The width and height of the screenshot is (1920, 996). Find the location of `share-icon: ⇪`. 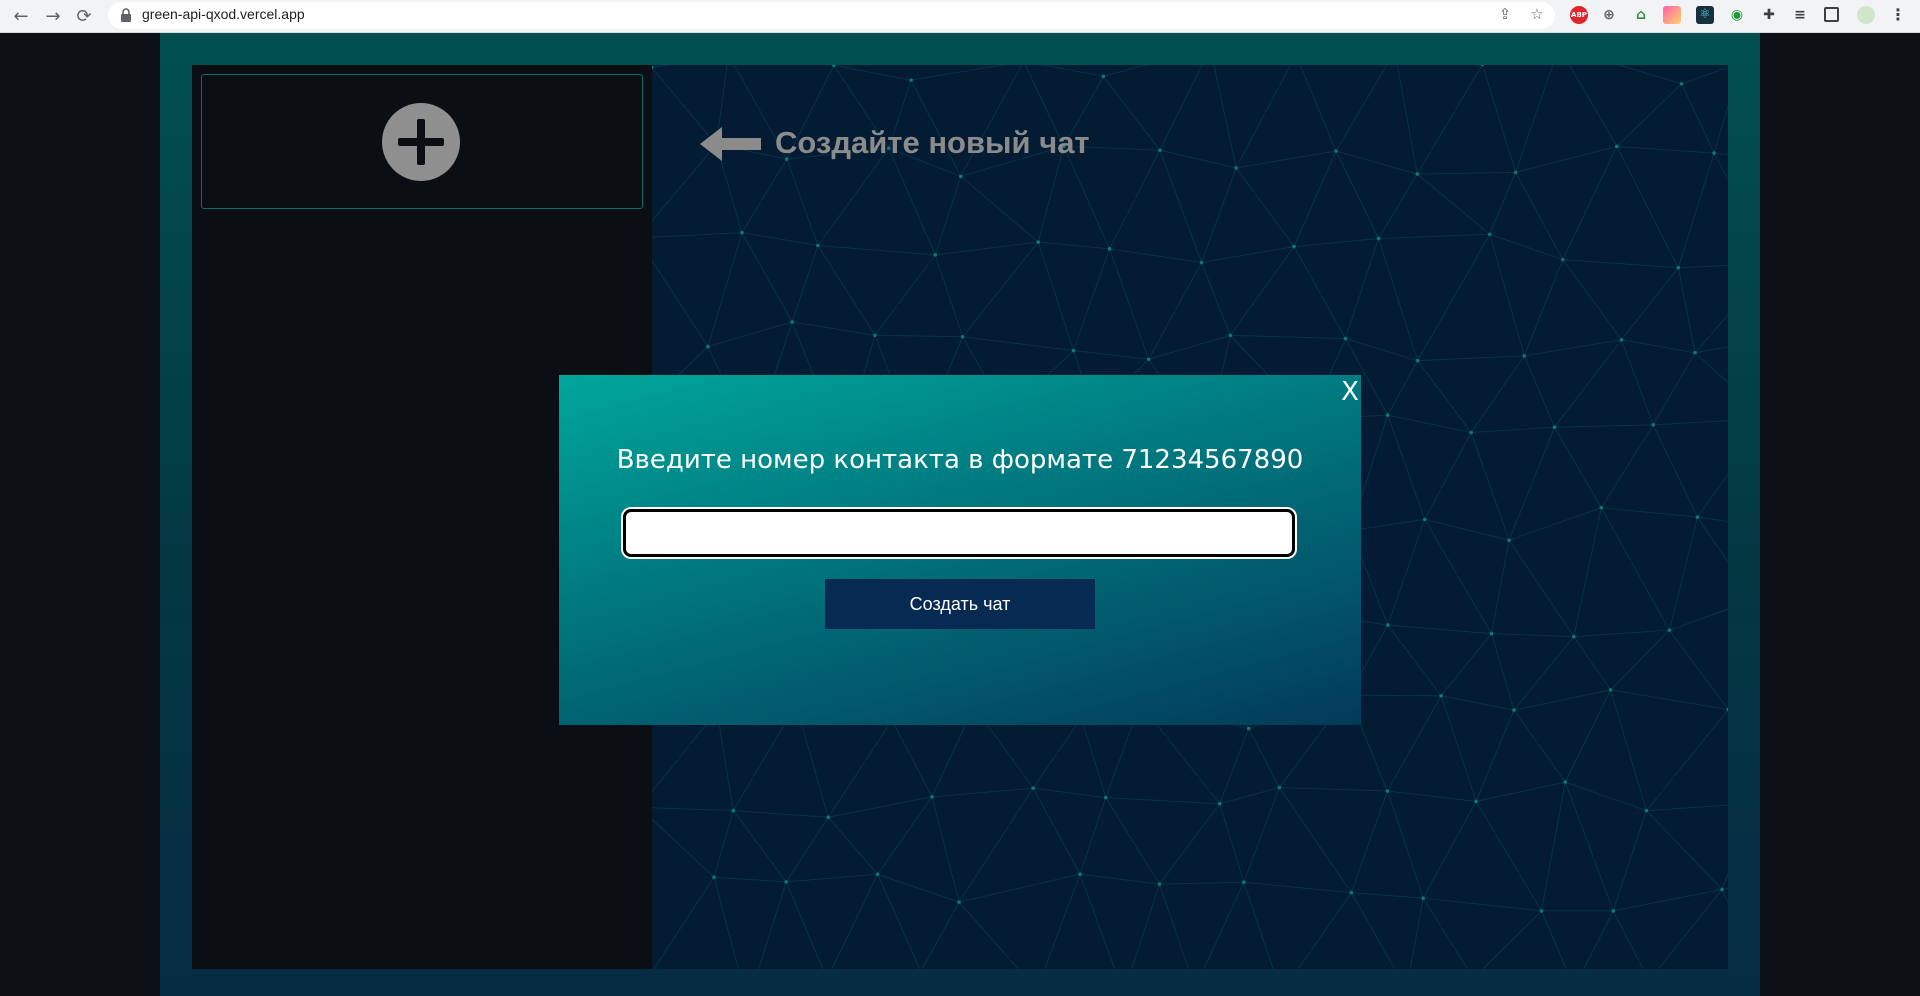

share-icon: ⇪ is located at coordinates (1505, 14).